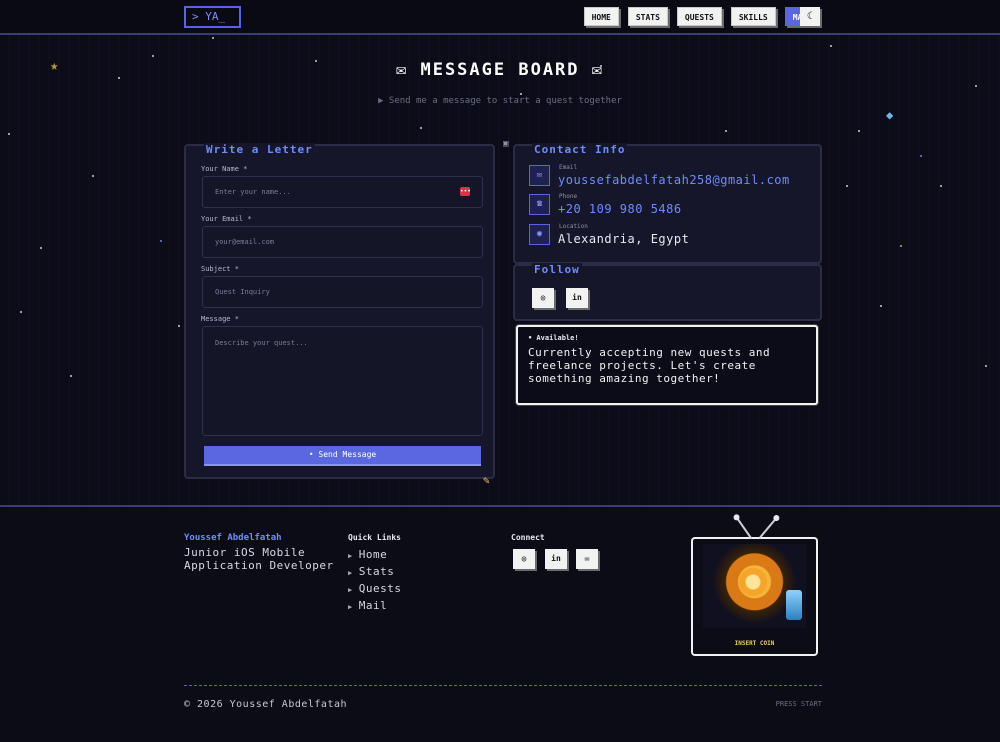 The width and height of the screenshot is (1000, 742). Describe the element at coordinates (667, 292) in the screenshot. I see `follow-card: Follow ◎ in` at that location.